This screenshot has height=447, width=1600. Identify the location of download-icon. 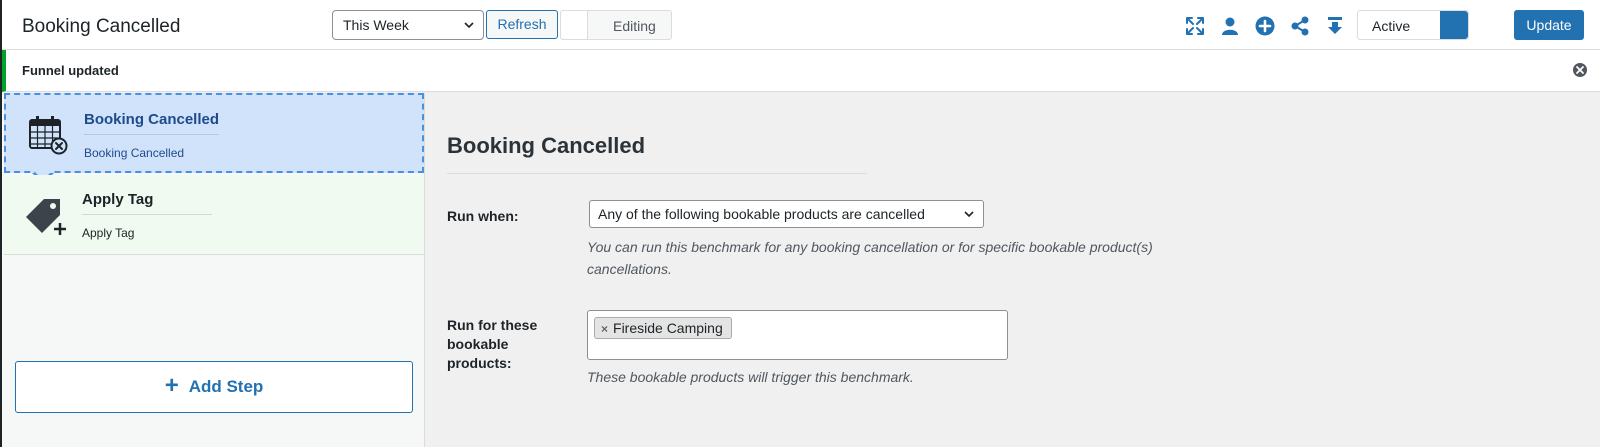
(1335, 26).